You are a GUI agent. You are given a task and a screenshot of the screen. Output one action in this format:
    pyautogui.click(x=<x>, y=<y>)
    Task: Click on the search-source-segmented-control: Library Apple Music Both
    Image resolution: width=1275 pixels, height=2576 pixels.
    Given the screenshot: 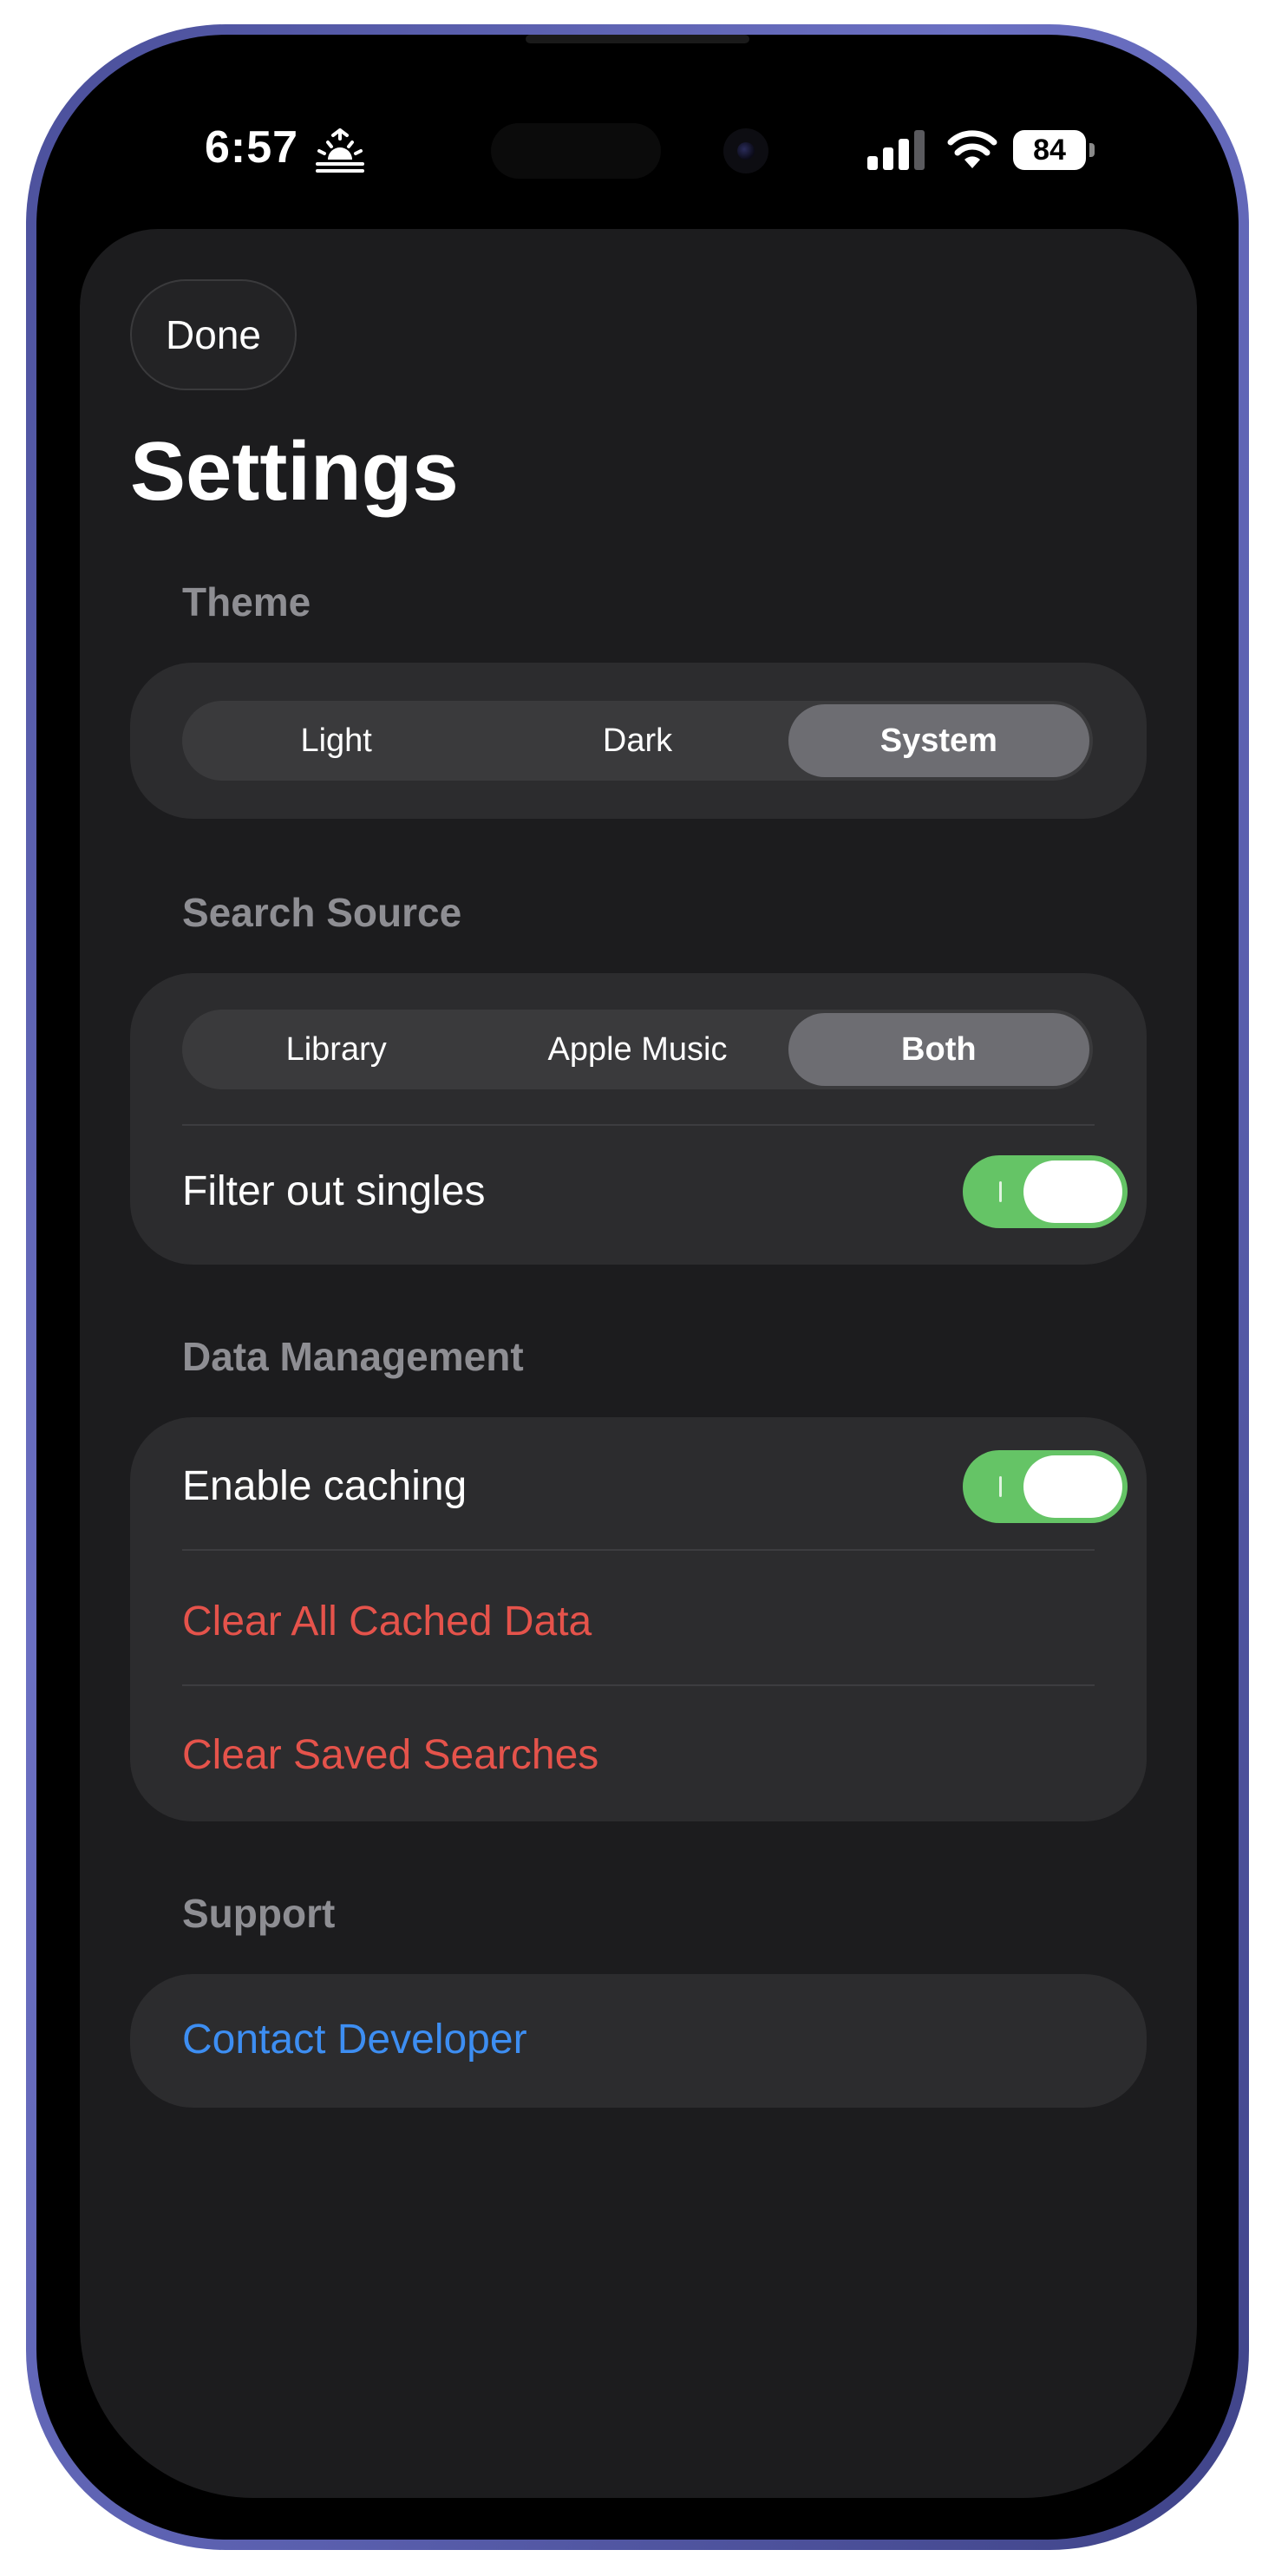 What is the action you would take?
    pyautogui.click(x=637, y=1049)
    